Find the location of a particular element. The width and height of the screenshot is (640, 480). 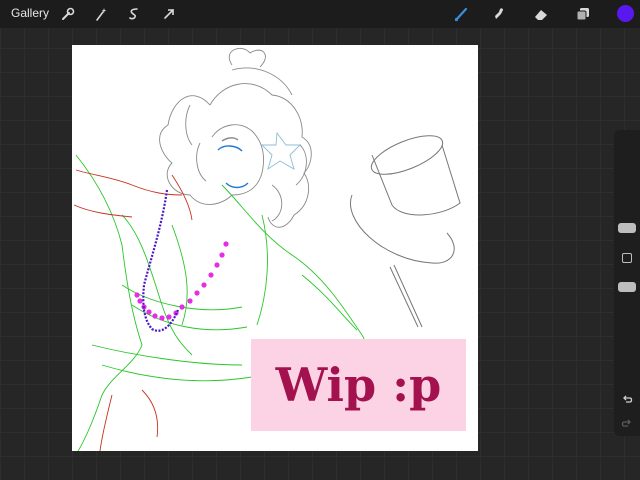

wip-label-text: Wip :p is located at coordinates (358, 385).